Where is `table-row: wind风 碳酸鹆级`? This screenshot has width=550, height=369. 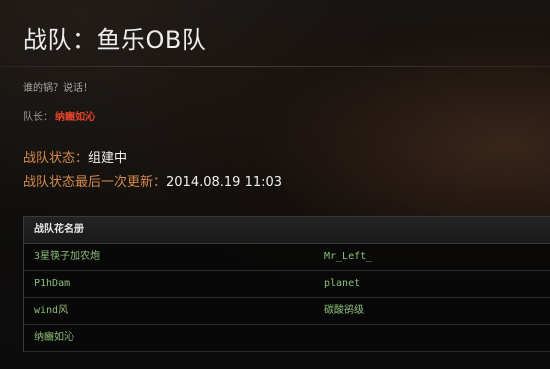
table-row: wind风 碳酸鹆级 is located at coordinates (287, 311).